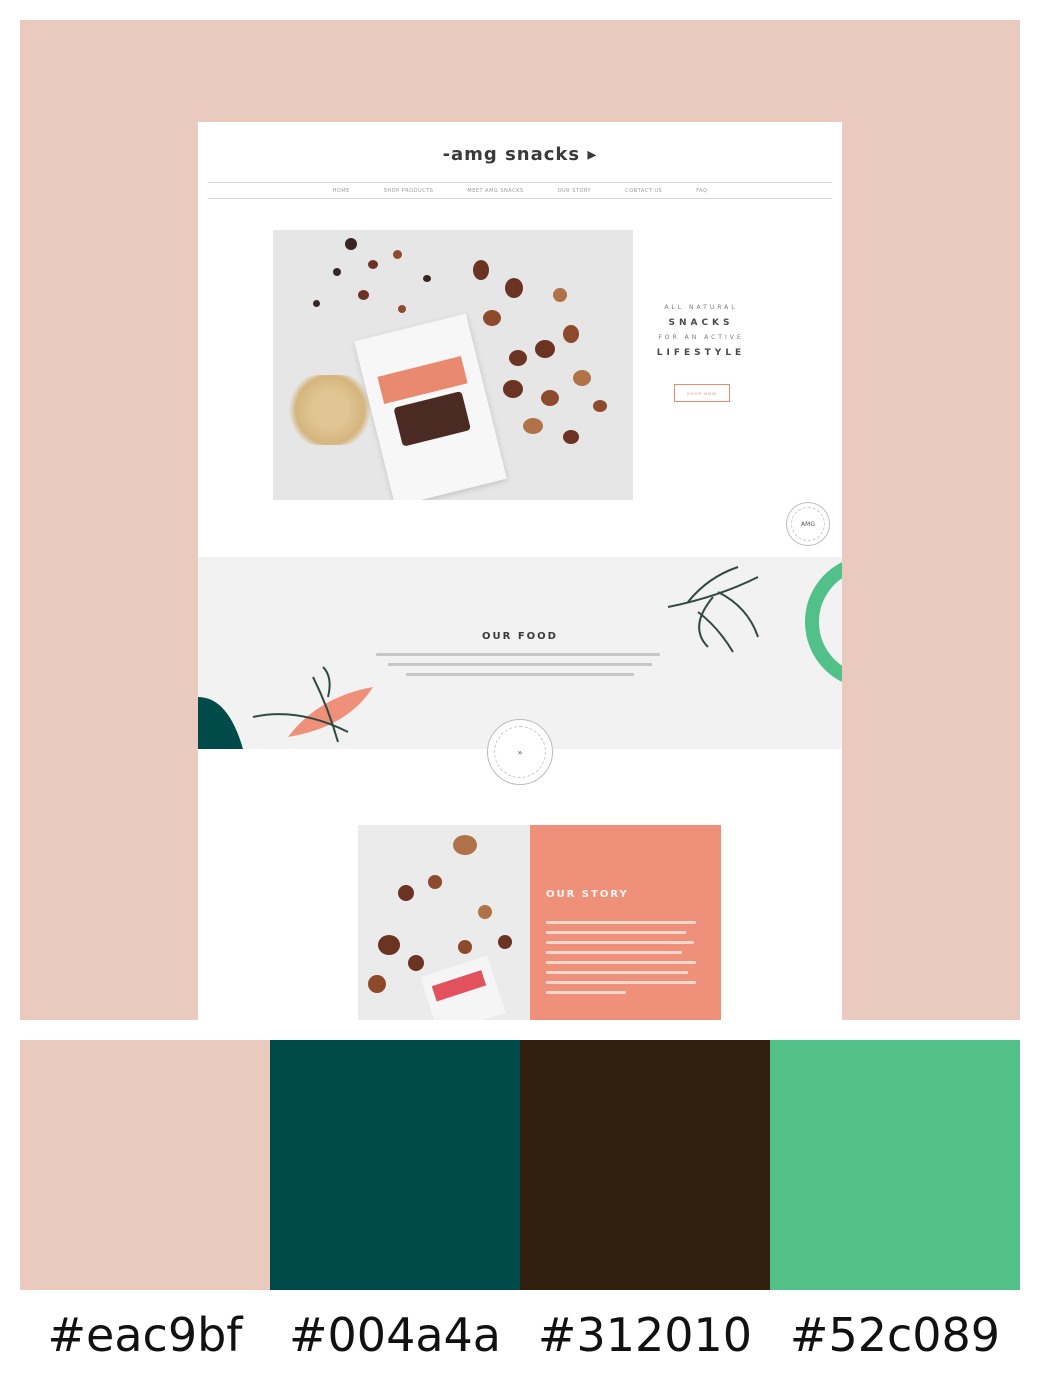  I want to click on nav-item-home: HOME, so click(341, 191).